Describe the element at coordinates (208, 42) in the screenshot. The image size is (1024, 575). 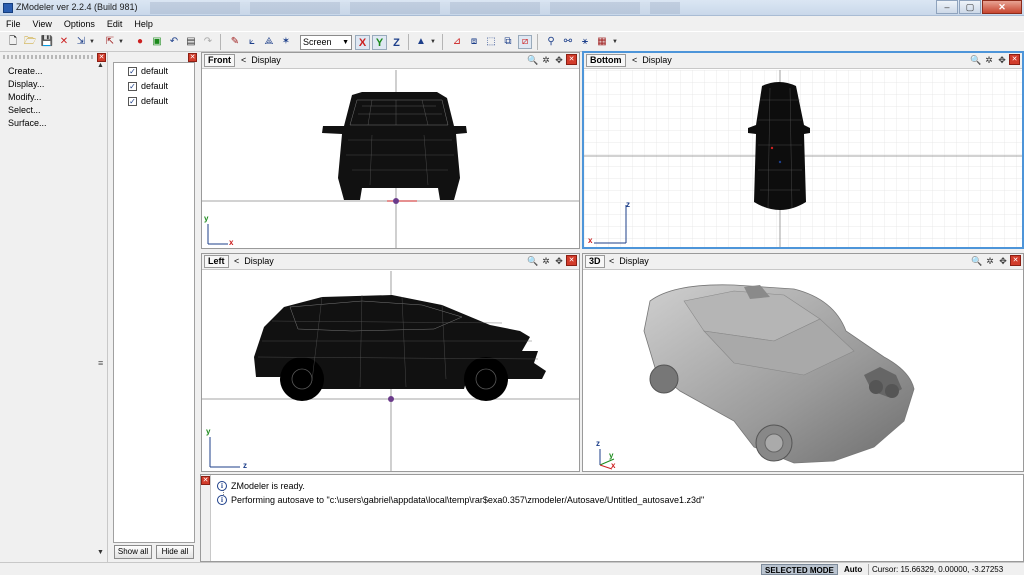
I see `redo-icon: ↷` at that location.